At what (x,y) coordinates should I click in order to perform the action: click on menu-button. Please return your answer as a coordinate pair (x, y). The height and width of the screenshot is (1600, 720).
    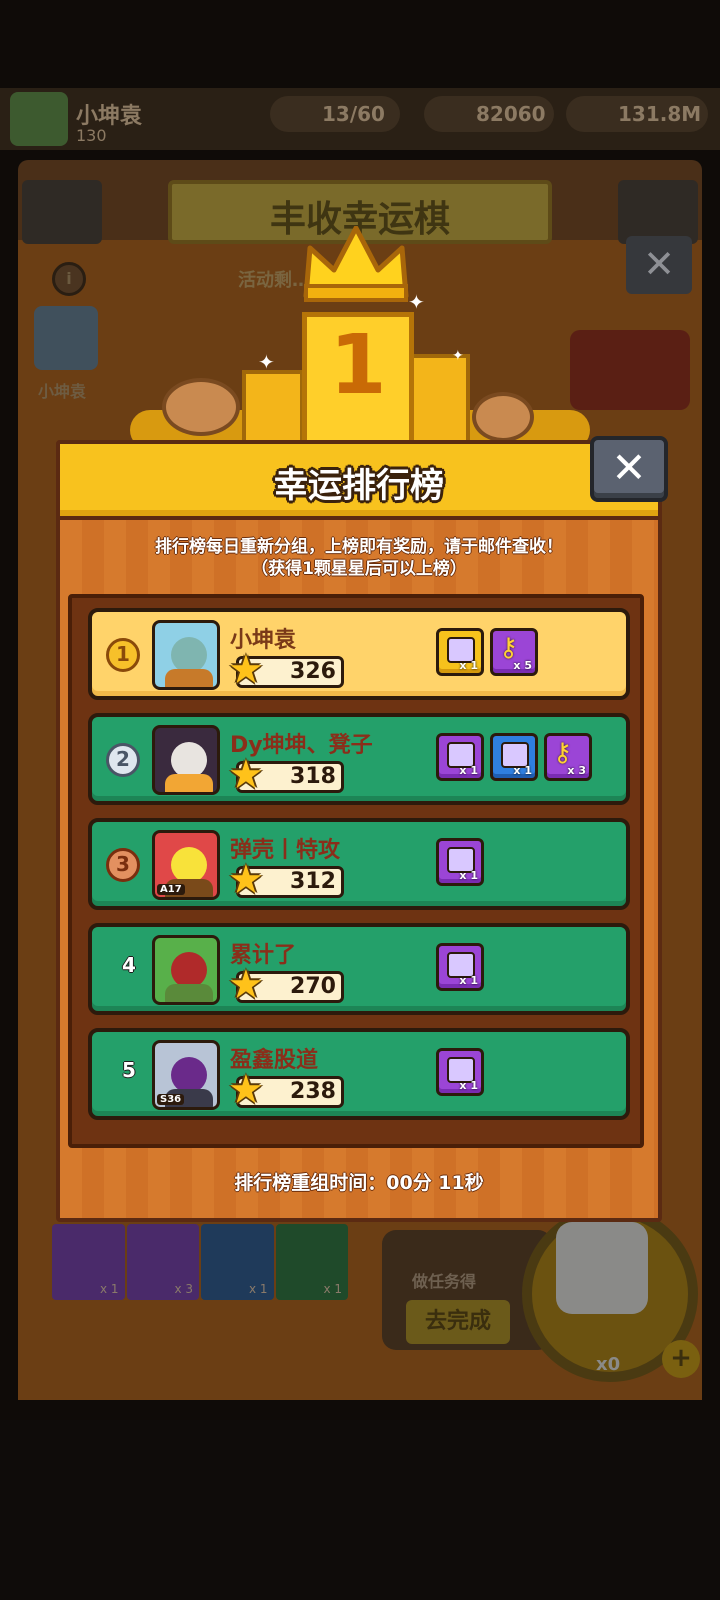
    Looking at the image, I should click on (62, 212).